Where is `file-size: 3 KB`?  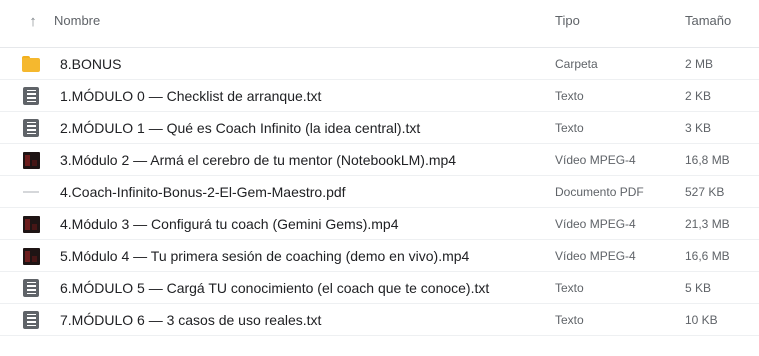 file-size: 3 KB is located at coordinates (698, 128).